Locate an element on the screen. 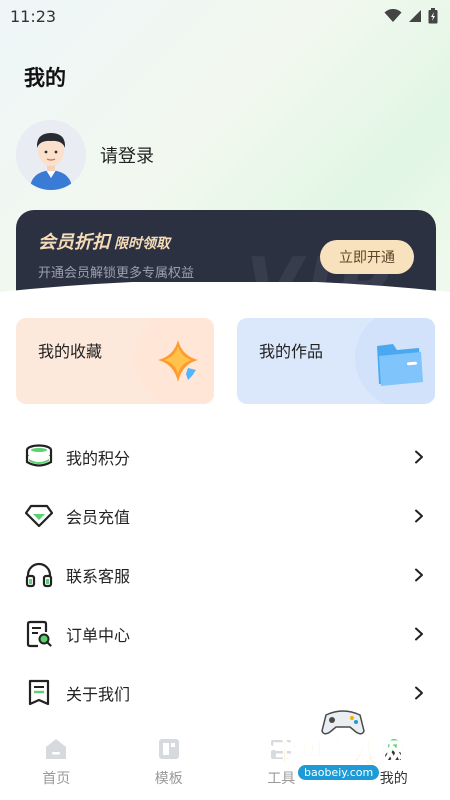 The width and height of the screenshot is (450, 800). coins-stack-icon is located at coordinates (39, 457).